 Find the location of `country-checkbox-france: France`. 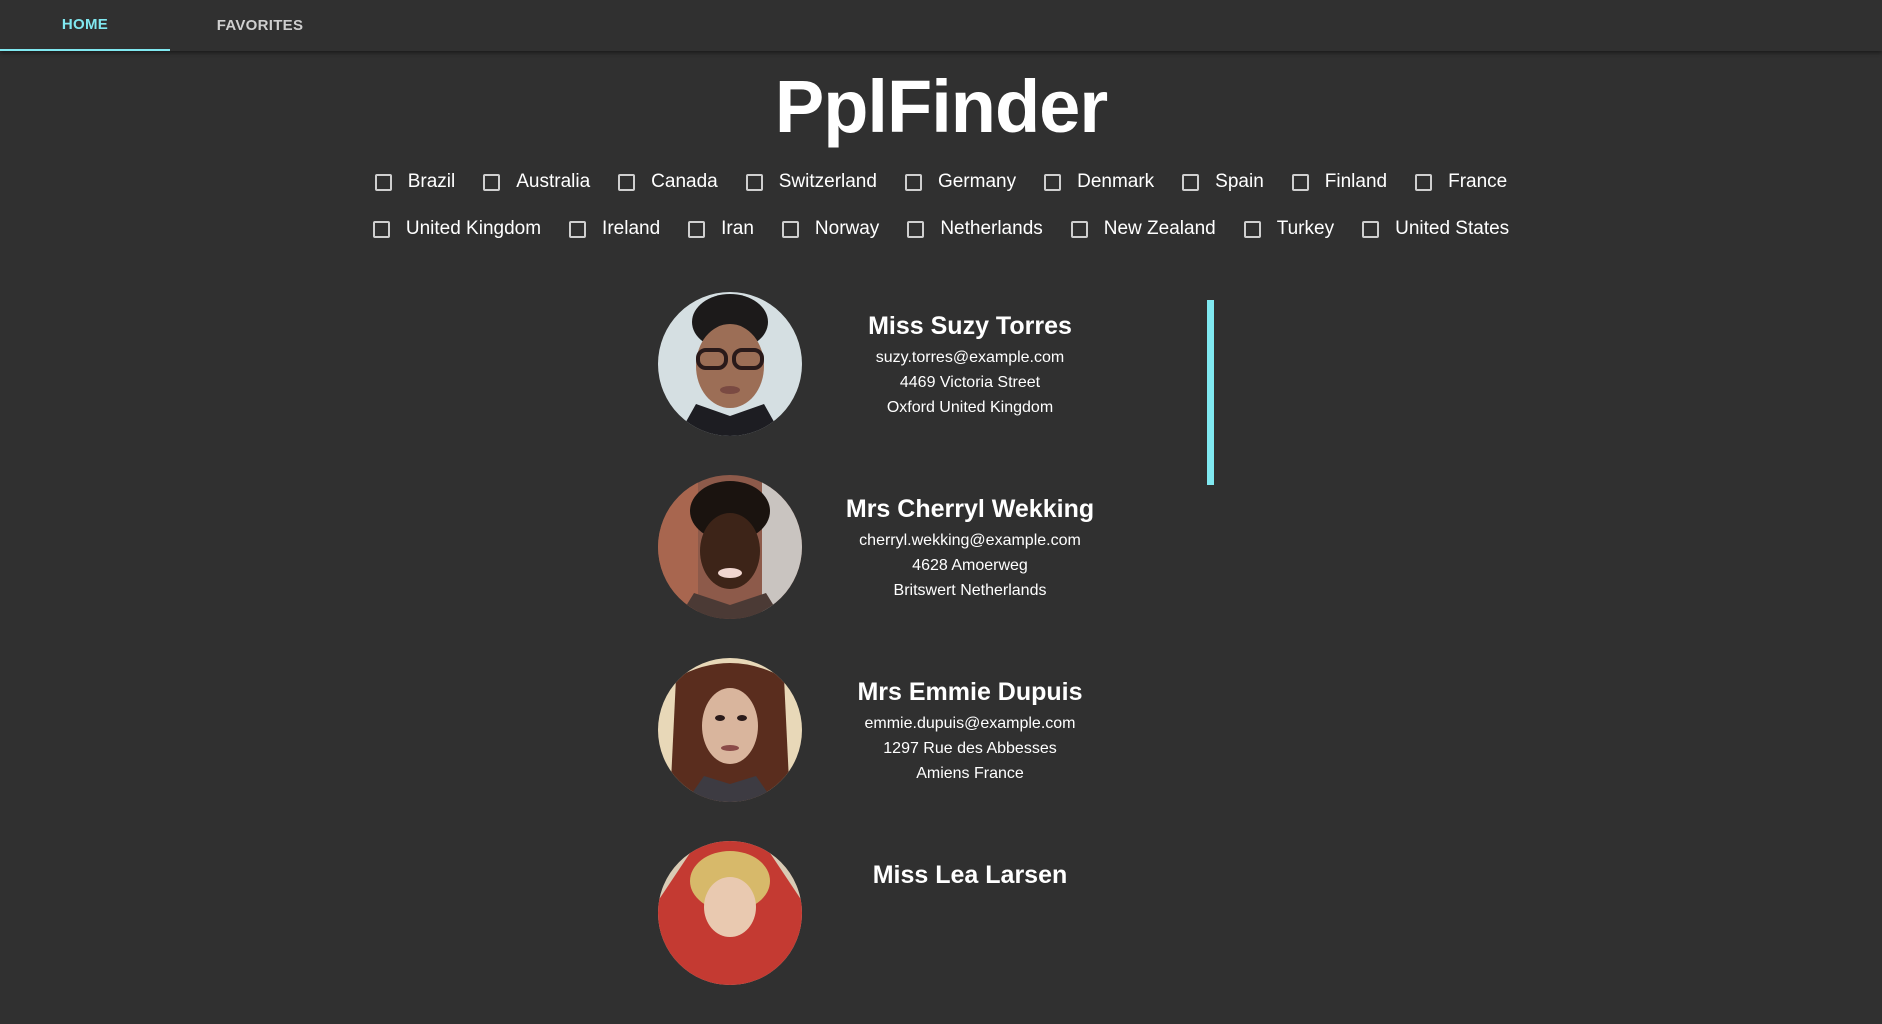

country-checkbox-france: France is located at coordinates (1461, 182).